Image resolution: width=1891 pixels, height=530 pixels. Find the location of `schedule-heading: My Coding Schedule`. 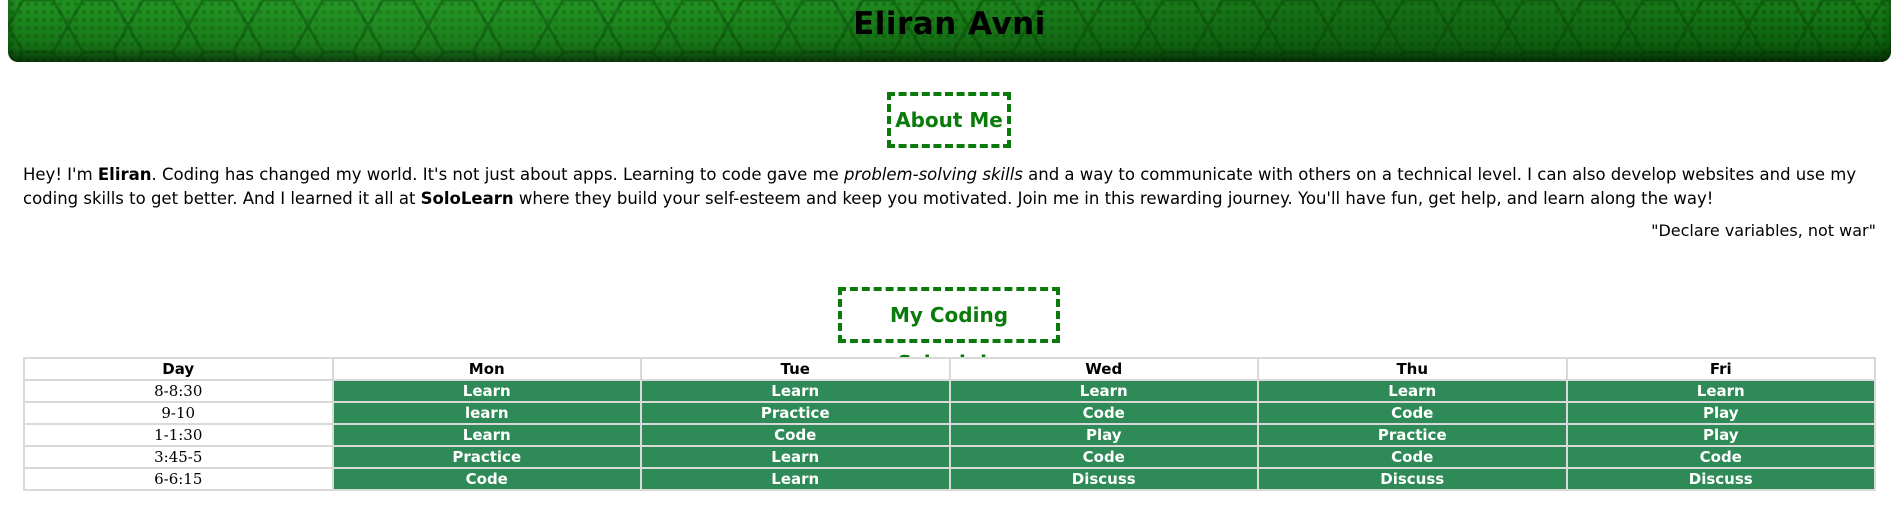

schedule-heading: My Coding Schedule is located at coordinates (949, 331).